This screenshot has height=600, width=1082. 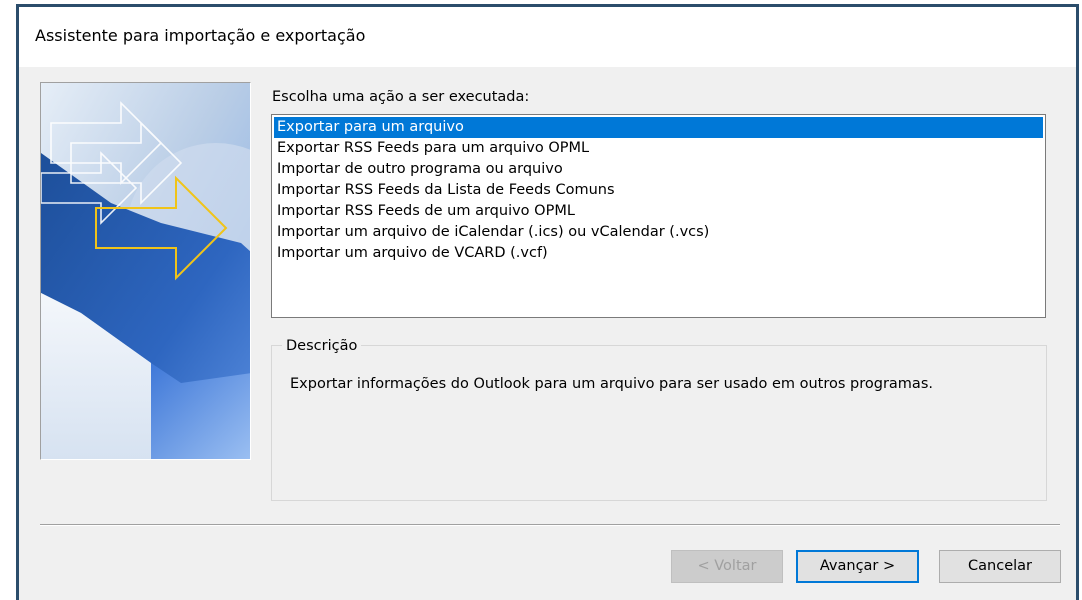 What do you see at coordinates (658, 253) in the screenshot?
I see `list-item-import-vcard: Importar um arquivo de VCARD (.vcf)` at bounding box center [658, 253].